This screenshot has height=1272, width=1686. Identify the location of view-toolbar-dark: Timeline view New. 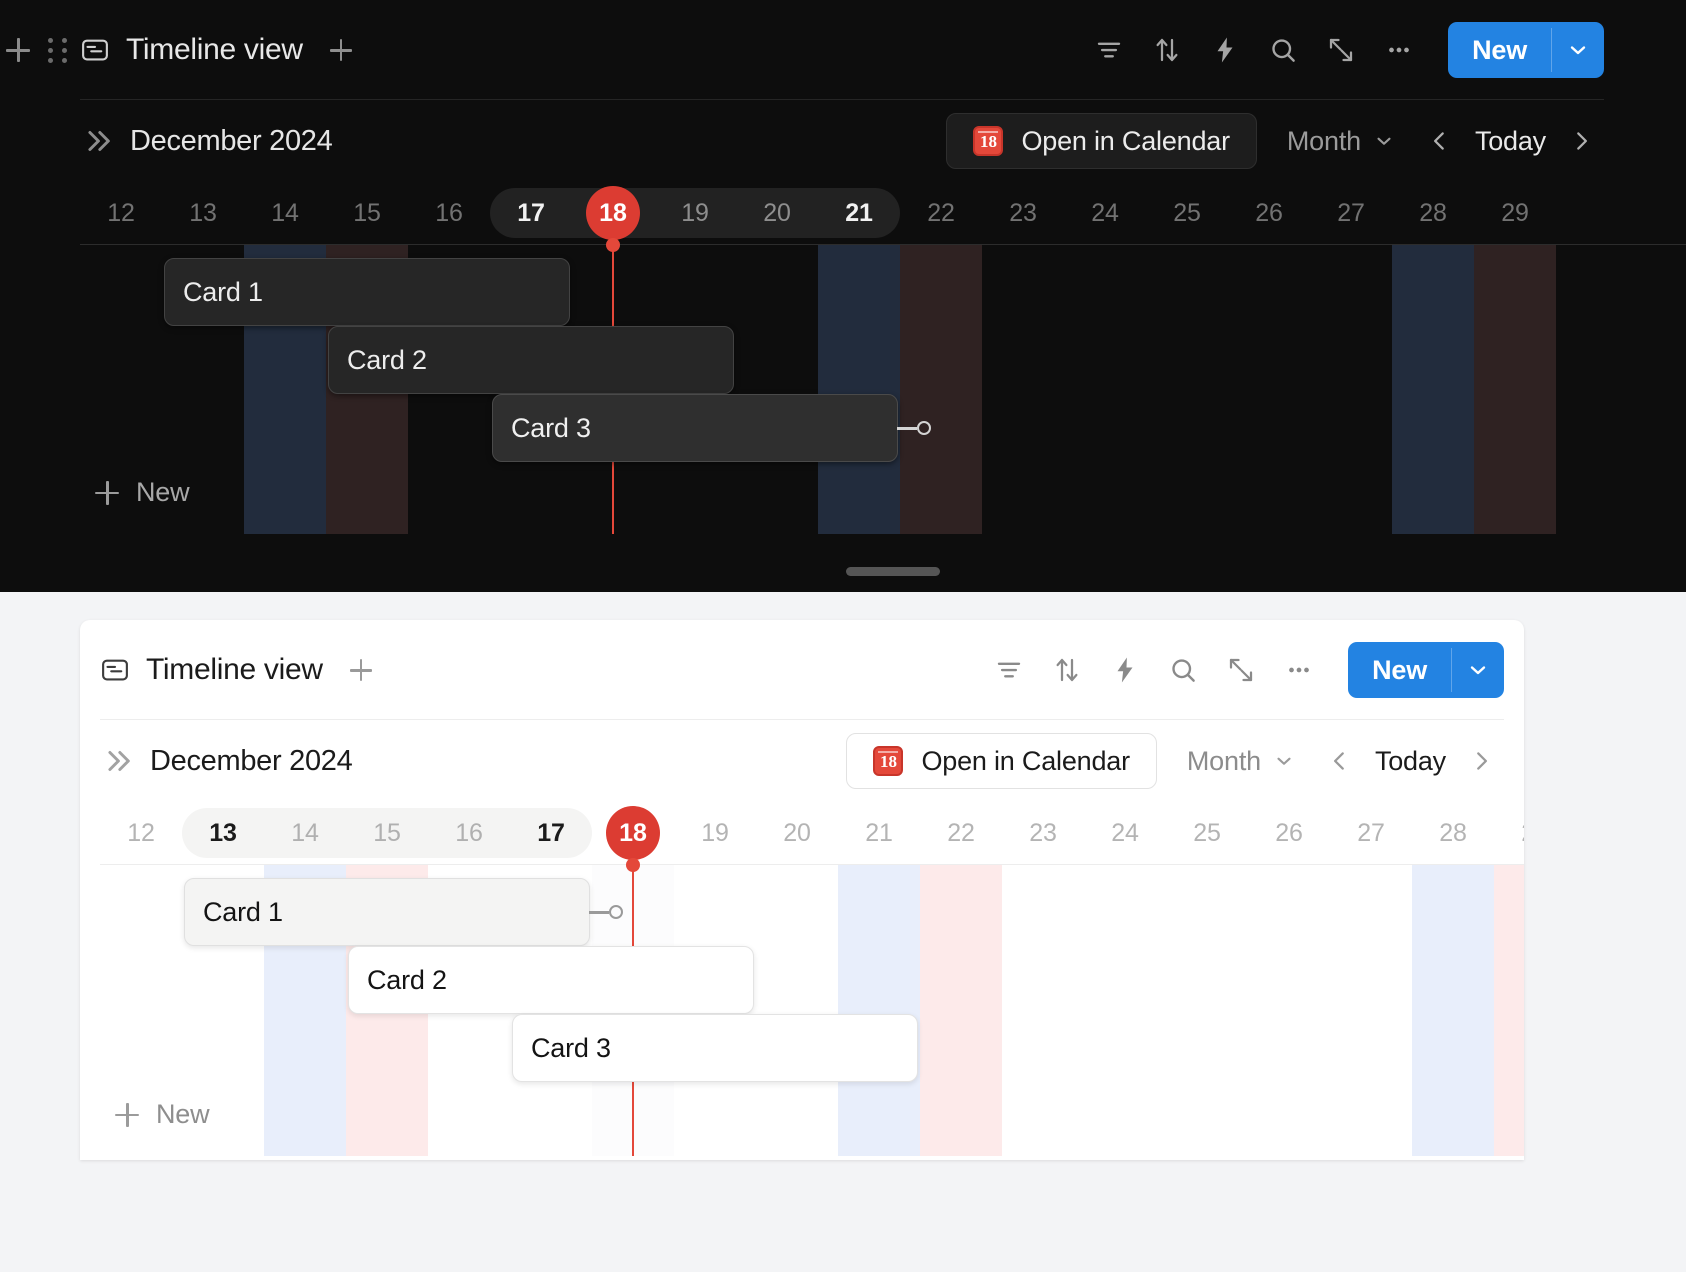
(843, 50).